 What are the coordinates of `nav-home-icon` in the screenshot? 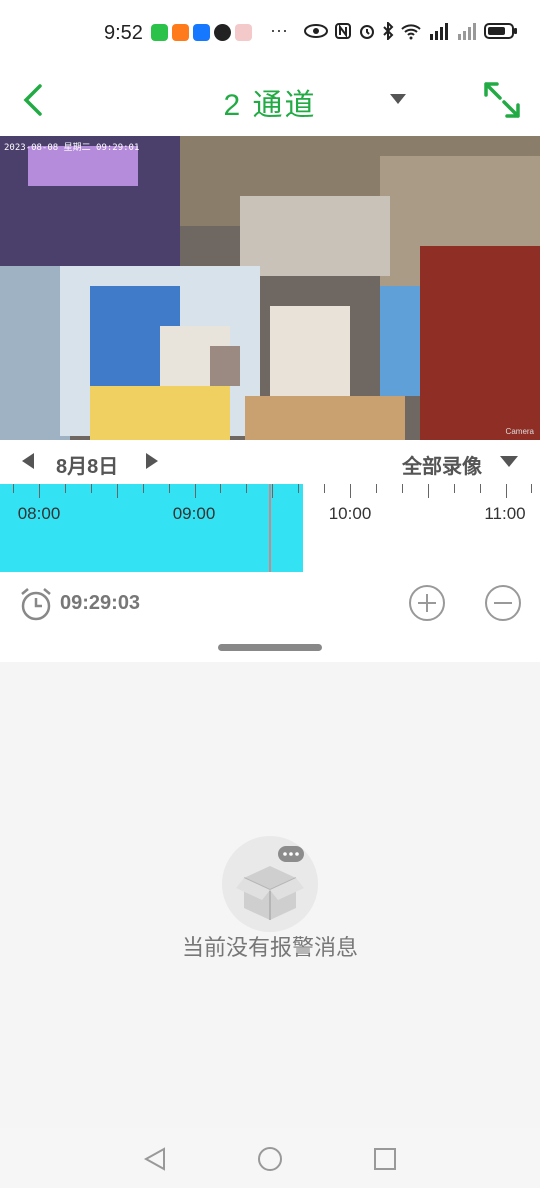 It's located at (270, 1159).